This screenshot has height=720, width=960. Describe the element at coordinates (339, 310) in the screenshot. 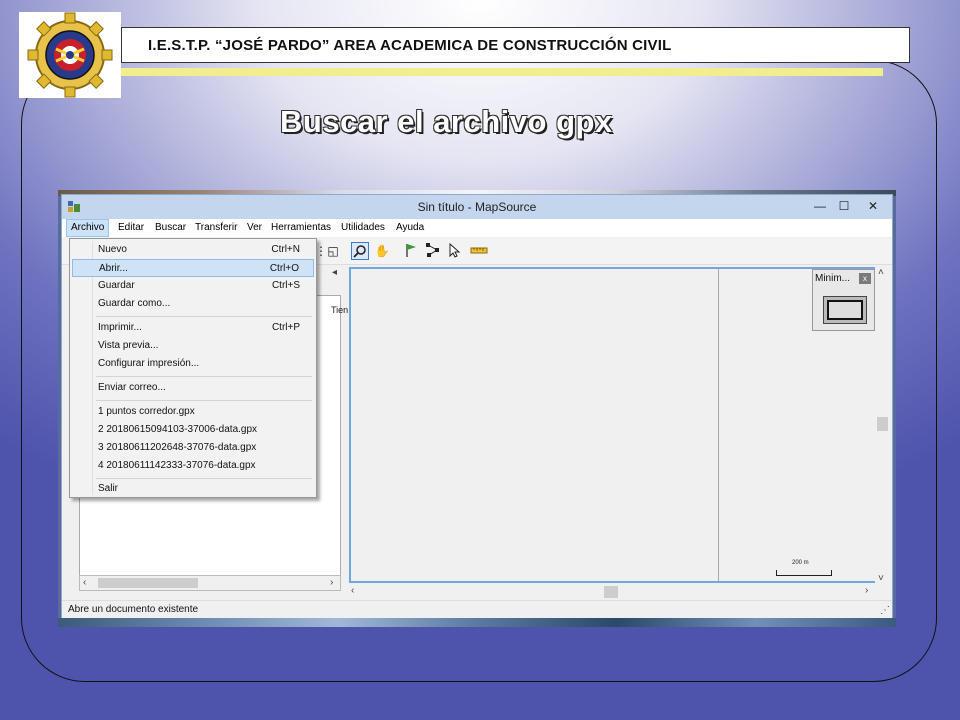

I see `column-header-tiempo: Tien` at that location.